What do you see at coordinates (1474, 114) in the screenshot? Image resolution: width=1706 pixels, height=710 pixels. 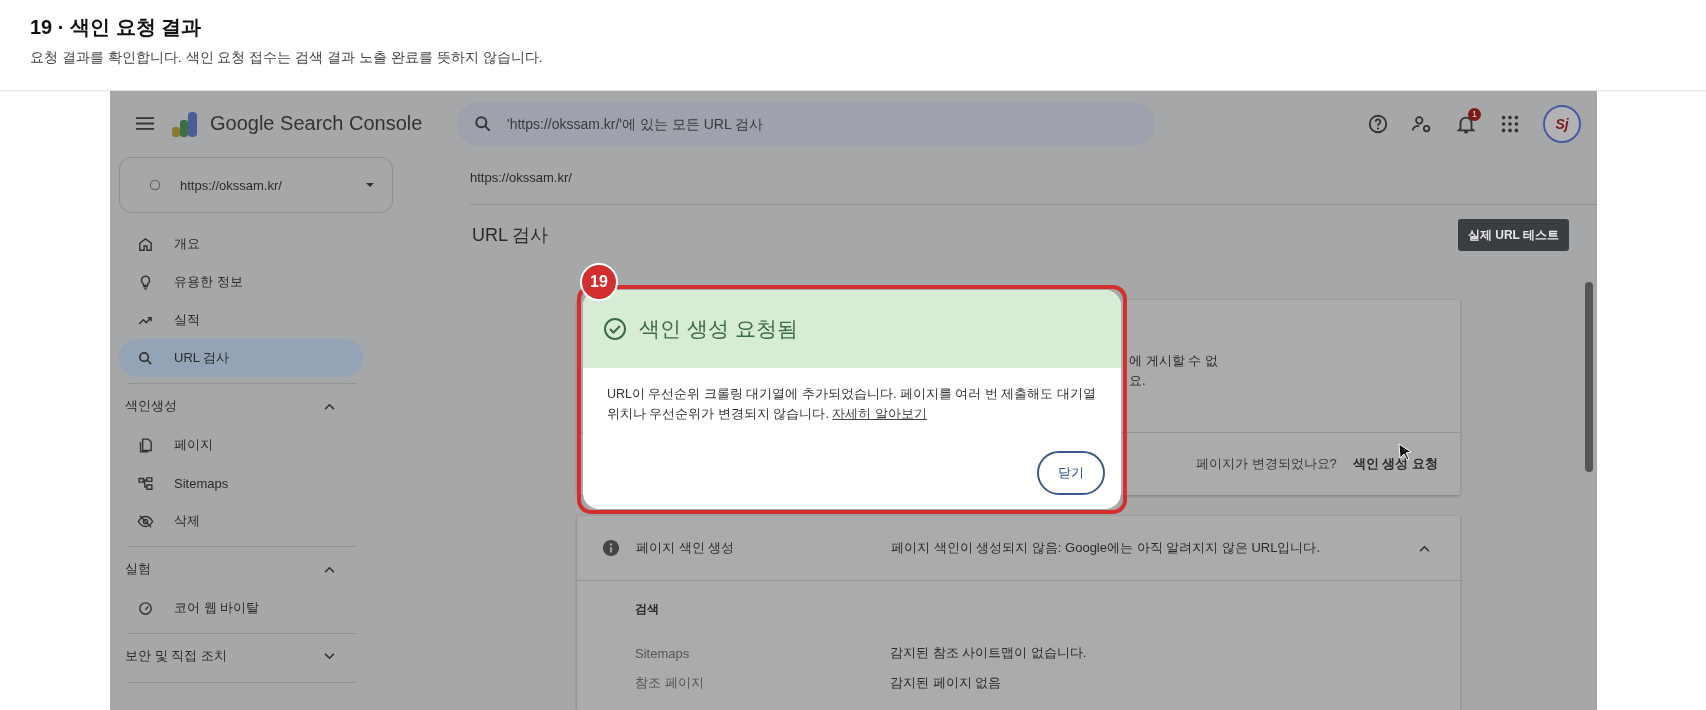 I see `notification-badge: 1` at bounding box center [1474, 114].